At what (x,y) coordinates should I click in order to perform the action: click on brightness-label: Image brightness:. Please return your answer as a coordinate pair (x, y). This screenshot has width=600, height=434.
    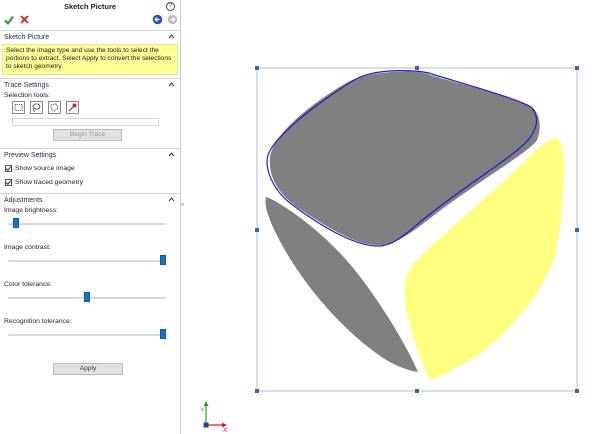
    Looking at the image, I should click on (31, 210).